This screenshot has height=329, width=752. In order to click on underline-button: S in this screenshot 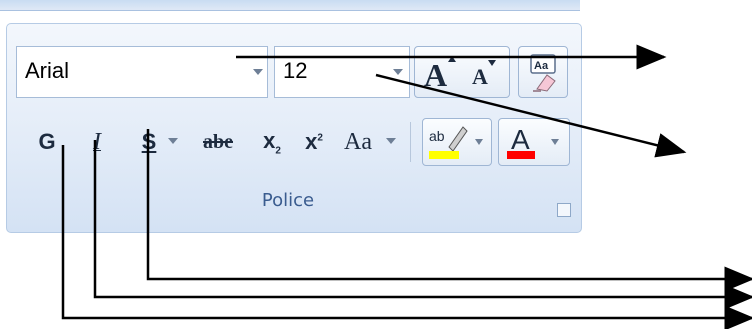, I will do `click(149, 142)`.